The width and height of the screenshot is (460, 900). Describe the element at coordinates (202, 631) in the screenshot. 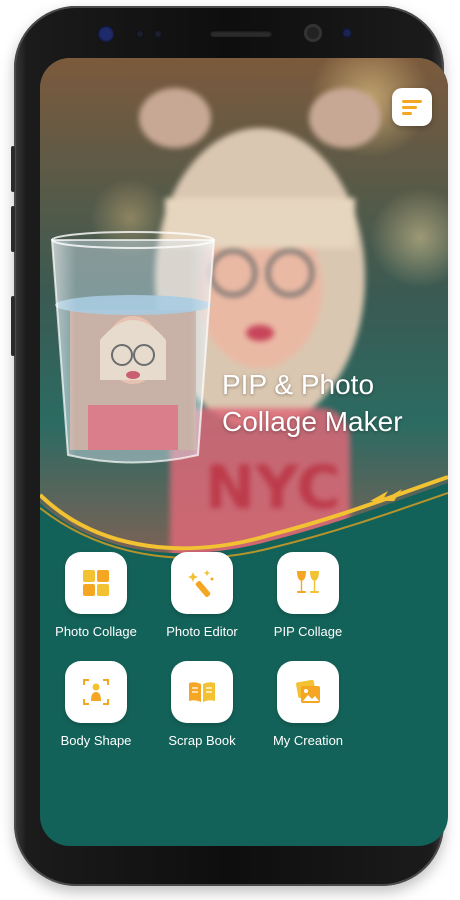

I see `photo-editor-label: Photo Editor` at that location.